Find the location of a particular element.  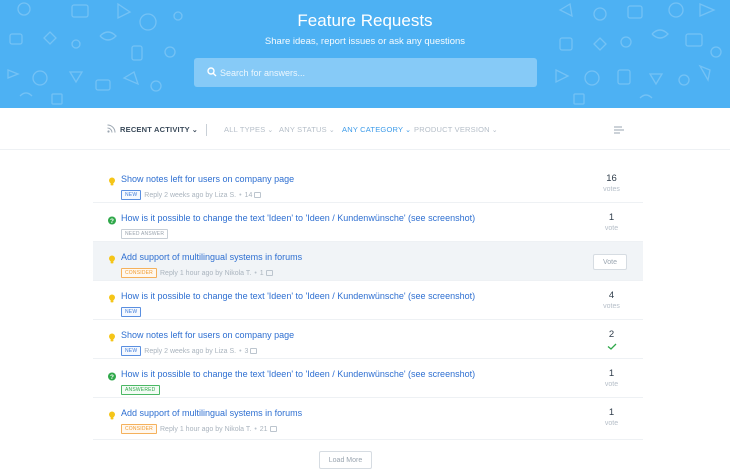

vote-button: Vote is located at coordinates (610, 262).